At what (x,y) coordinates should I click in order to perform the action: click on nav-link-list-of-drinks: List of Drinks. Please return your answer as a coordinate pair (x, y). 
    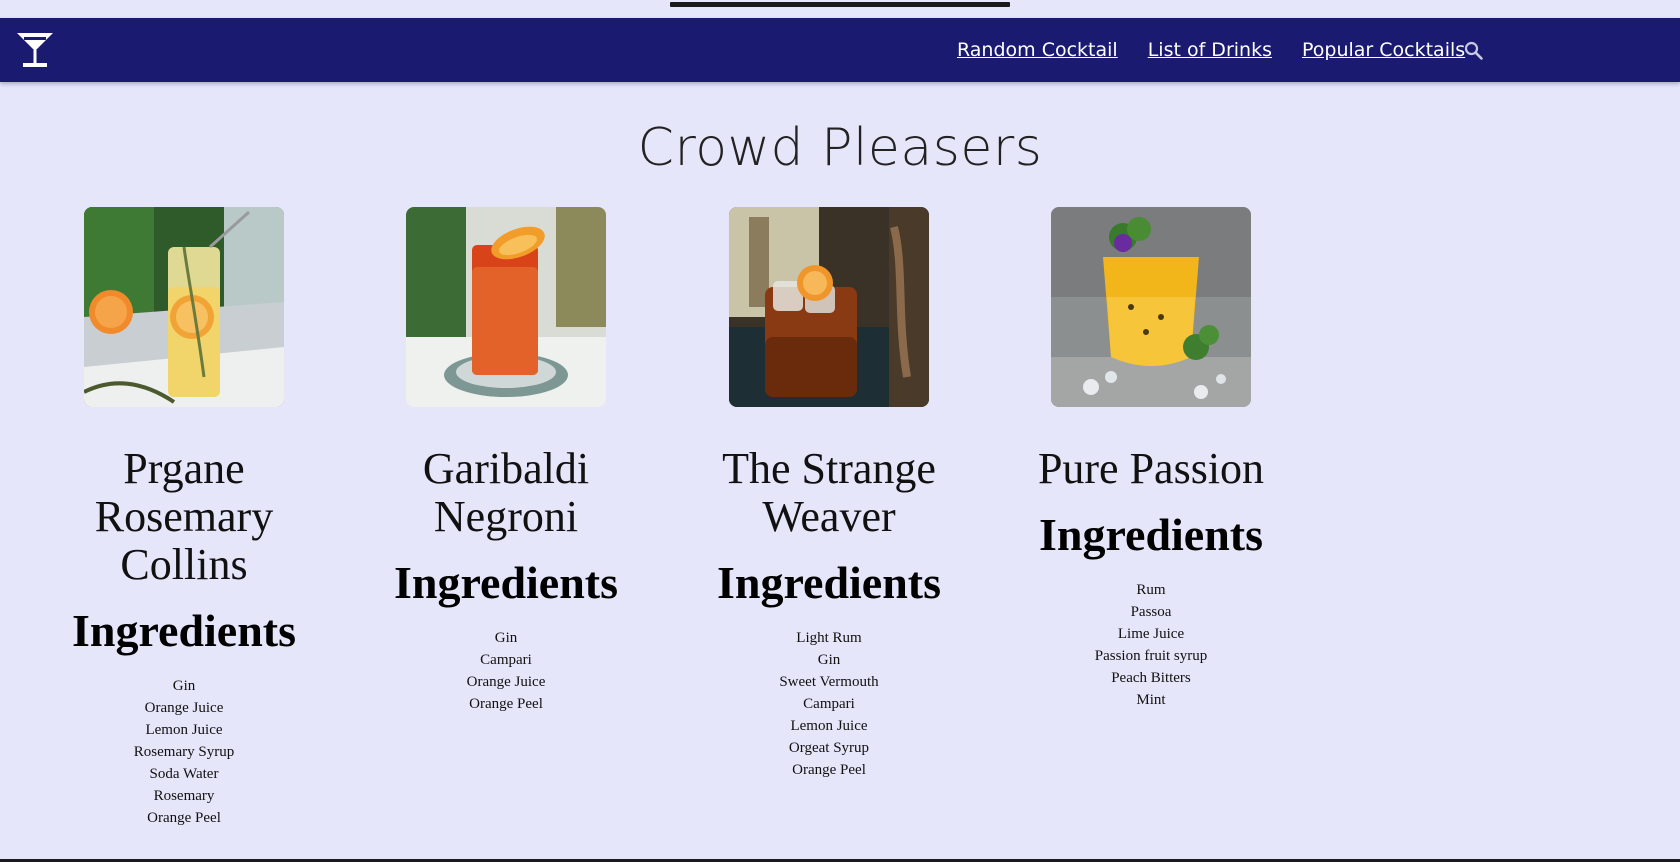
    Looking at the image, I should click on (1210, 50).